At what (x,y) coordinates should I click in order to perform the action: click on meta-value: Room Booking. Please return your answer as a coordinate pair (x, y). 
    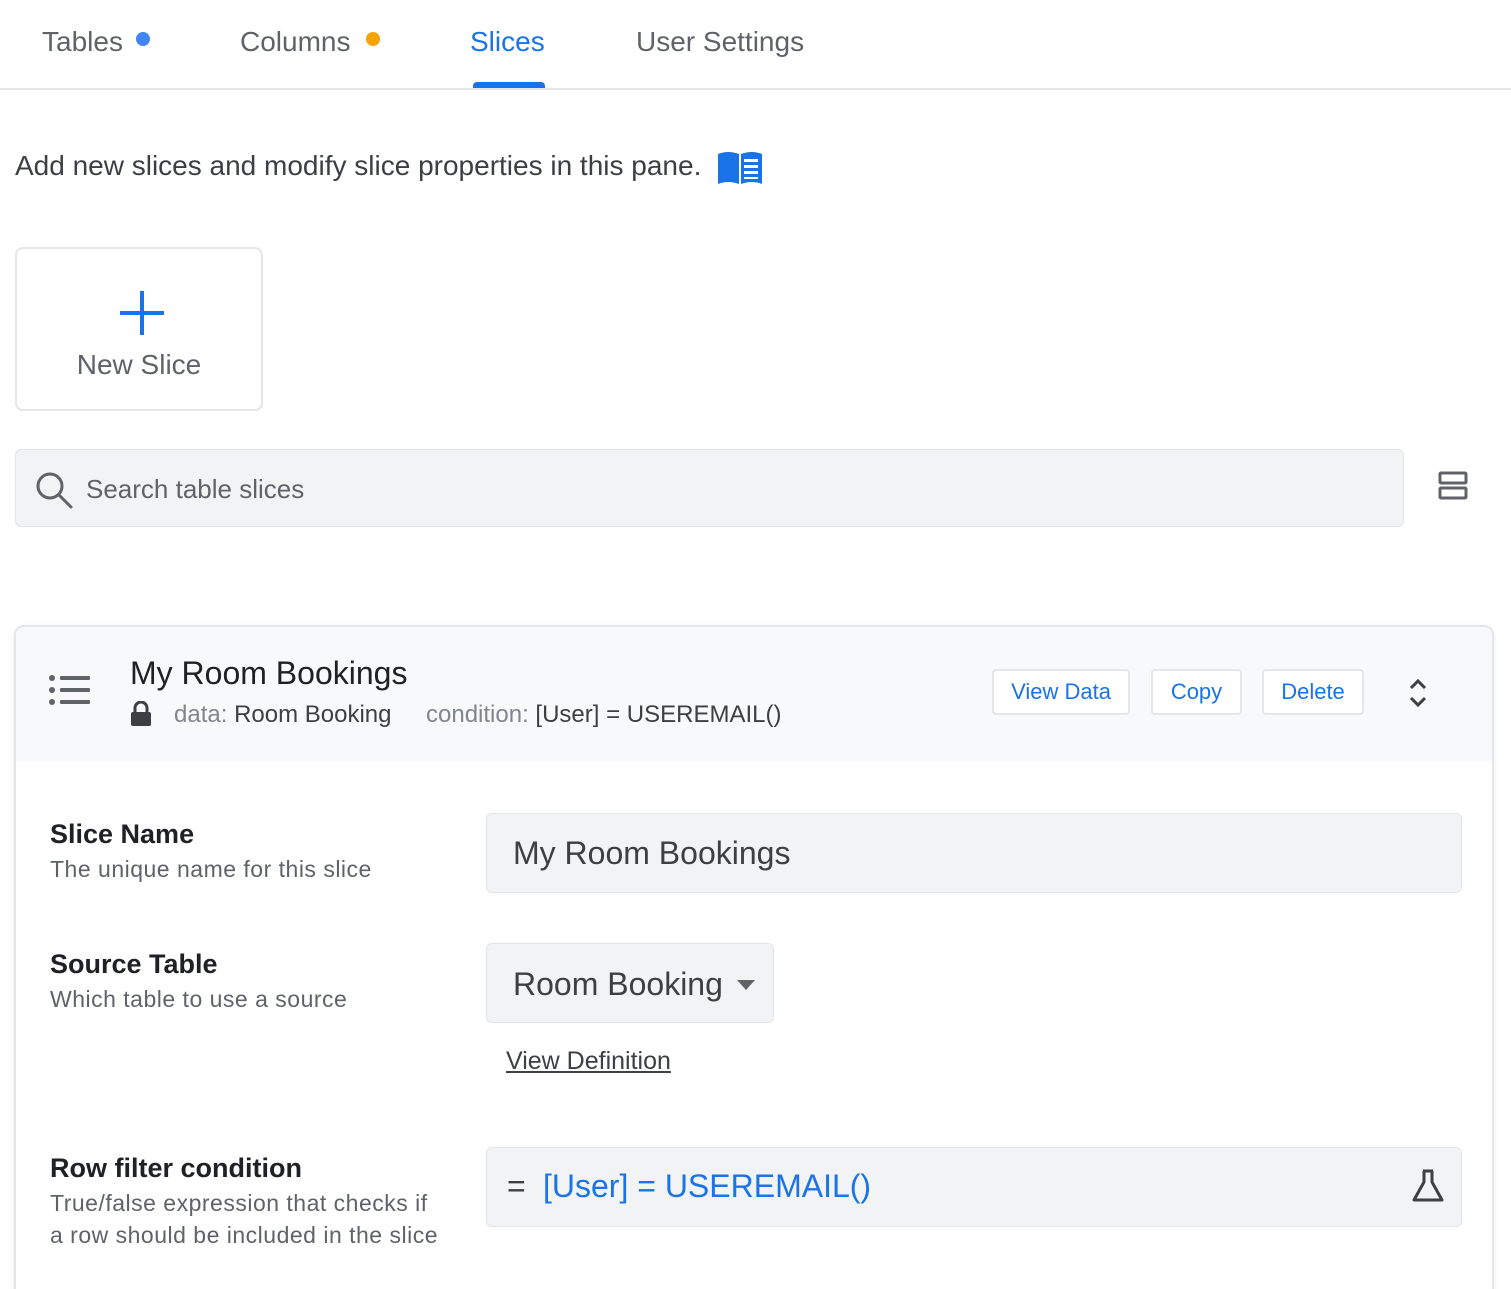
    Looking at the image, I should click on (313, 714).